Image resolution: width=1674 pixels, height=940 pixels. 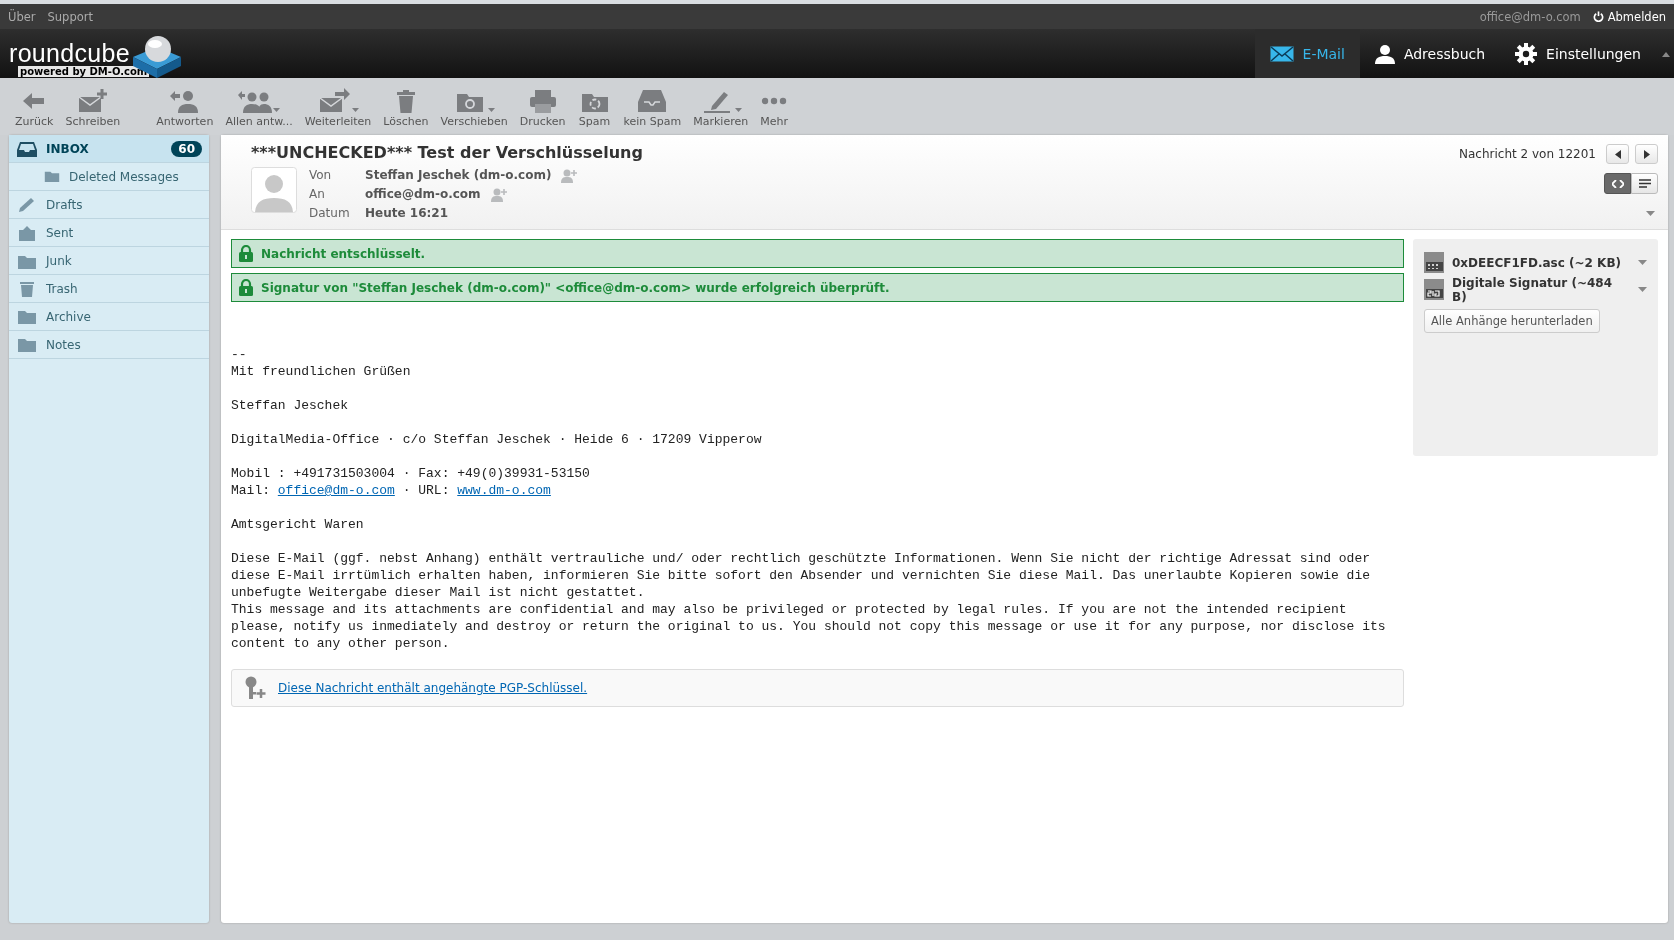 I want to click on notice-text: Signatur von "Steffan Jeschek (dm-o.com)" <office@dm-o.com> wurde erfolgreich überprüft., so click(x=575, y=287).